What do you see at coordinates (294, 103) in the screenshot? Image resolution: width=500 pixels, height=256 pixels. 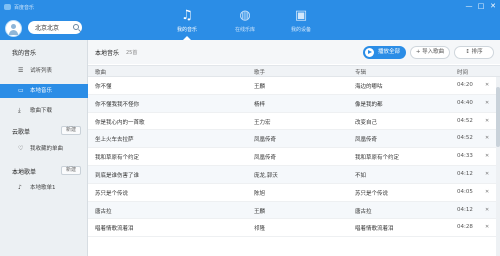 I see `table-row: 你不懂我我不怪你 杨梓 像是我的都 04:40 ✕` at bounding box center [294, 103].